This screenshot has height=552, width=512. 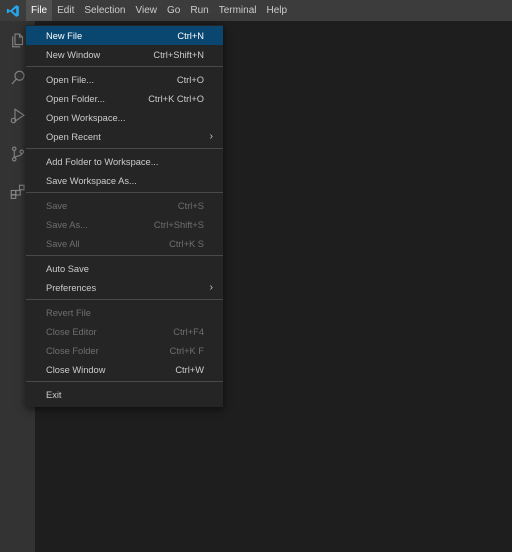 I want to click on menu-item-shortcut: Ctrl+N, so click(x=190, y=35).